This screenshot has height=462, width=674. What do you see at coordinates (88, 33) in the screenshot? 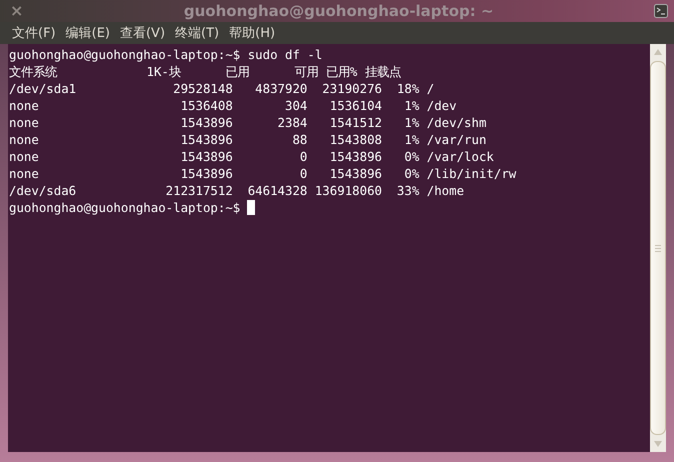
I see `menu-item: 编辑(E)` at bounding box center [88, 33].